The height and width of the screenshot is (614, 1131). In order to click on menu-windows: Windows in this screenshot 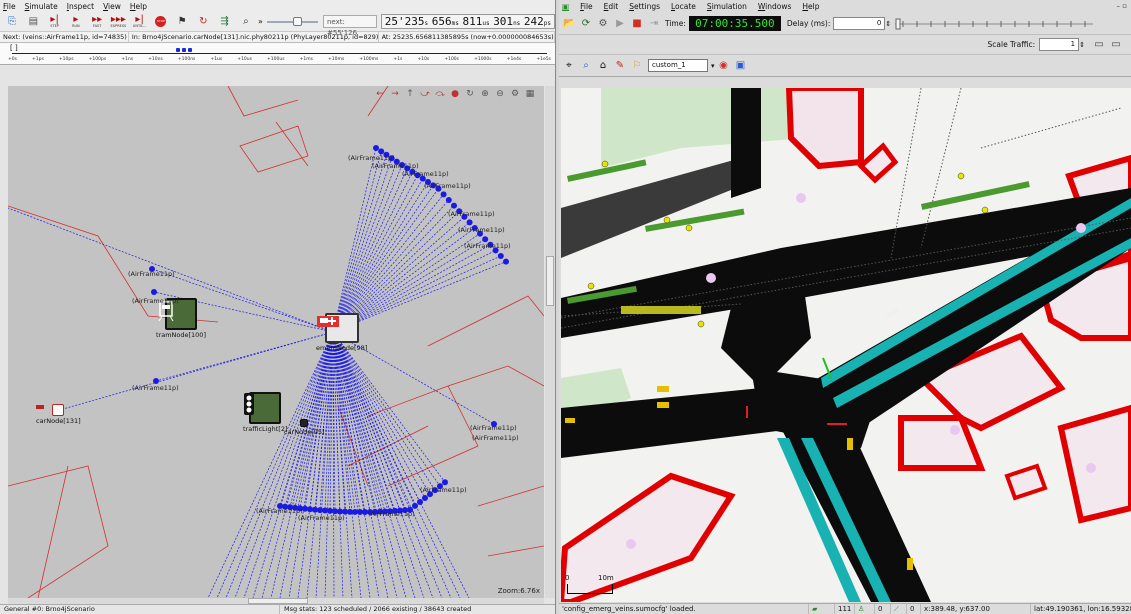, I will do `click(775, 6)`.